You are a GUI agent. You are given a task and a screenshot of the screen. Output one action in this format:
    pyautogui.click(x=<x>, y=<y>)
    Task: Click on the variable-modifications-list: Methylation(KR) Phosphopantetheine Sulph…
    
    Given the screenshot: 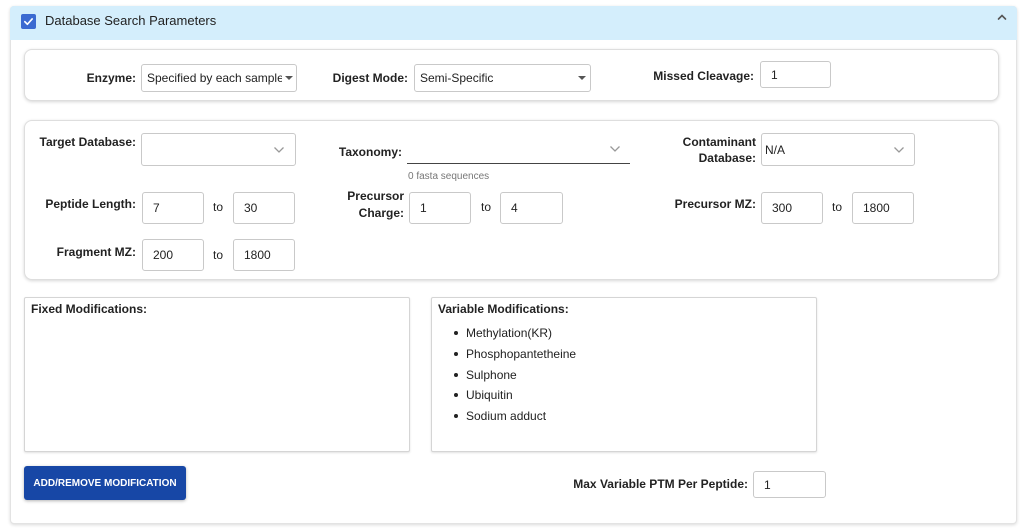 What is the action you would take?
    pyautogui.click(x=515, y=378)
    